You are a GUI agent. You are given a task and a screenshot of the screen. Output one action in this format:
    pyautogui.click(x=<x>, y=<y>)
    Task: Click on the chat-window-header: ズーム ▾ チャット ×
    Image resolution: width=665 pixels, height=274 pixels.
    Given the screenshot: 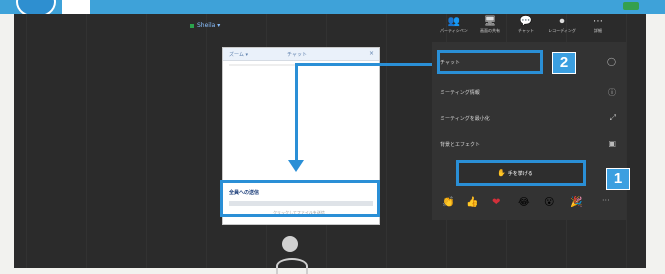 What is the action you would take?
    pyautogui.click(x=301, y=54)
    